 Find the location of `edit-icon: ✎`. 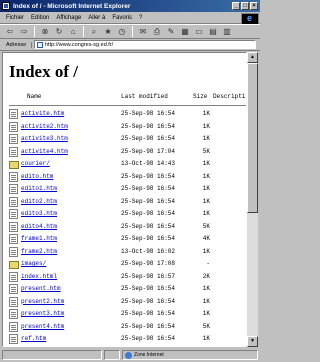

edit-icon: ✎ is located at coordinates (171, 32).